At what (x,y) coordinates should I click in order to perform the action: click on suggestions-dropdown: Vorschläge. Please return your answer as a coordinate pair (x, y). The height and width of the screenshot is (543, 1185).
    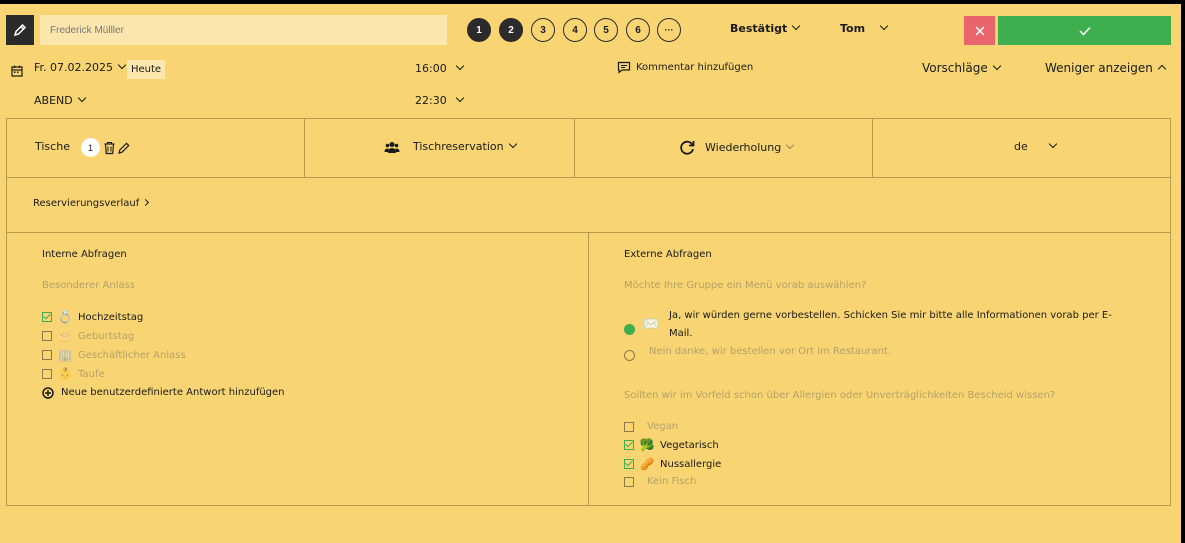
    Looking at the image, I should click on (961, 68).